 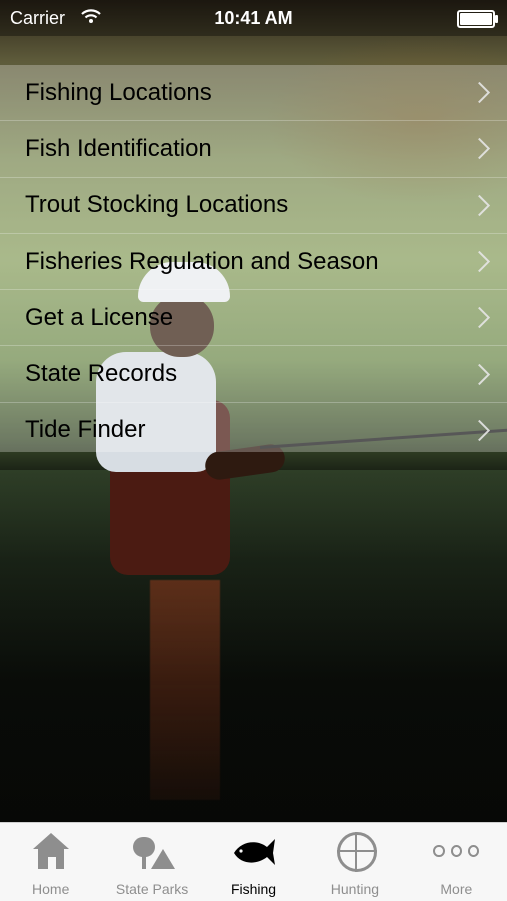 I want to click on tab-home: Home, so click(x=50, y=862).